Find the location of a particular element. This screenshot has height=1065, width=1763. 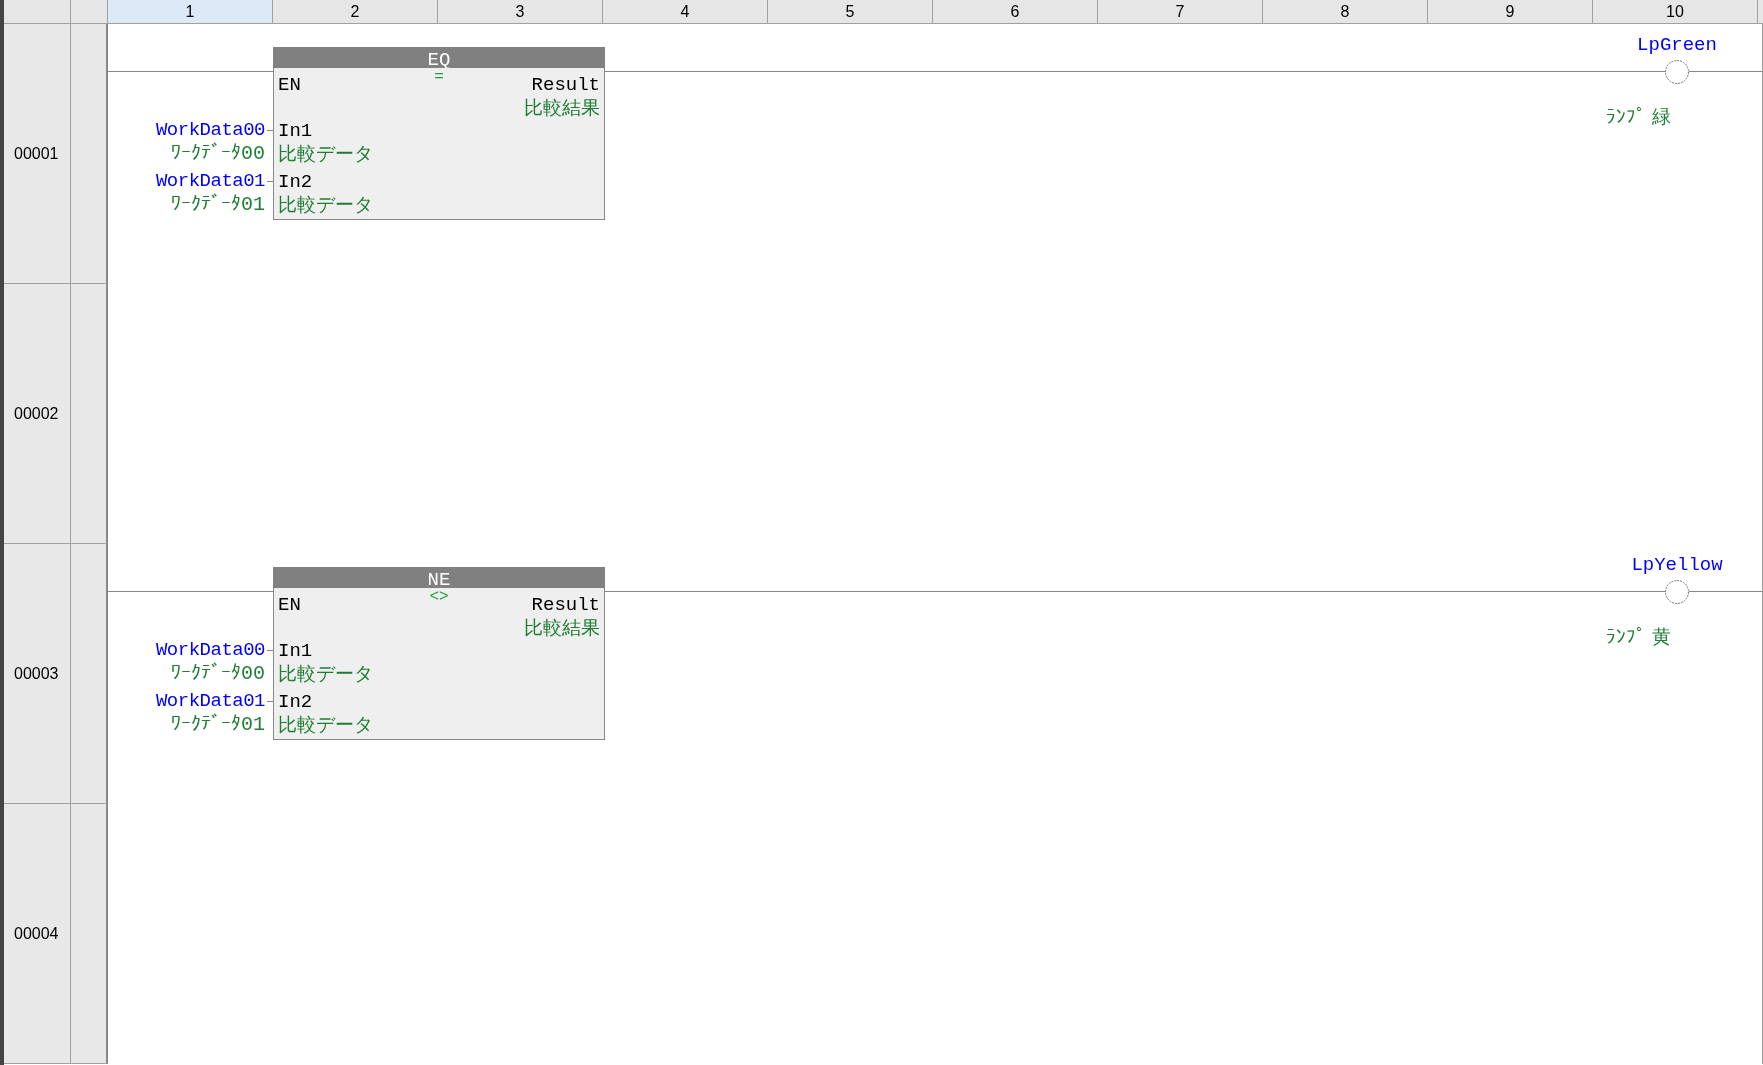

function-block: NE <> EN Result 比較結果 In1 比較データ In2 比較データ is located at coordinates (439, 653).